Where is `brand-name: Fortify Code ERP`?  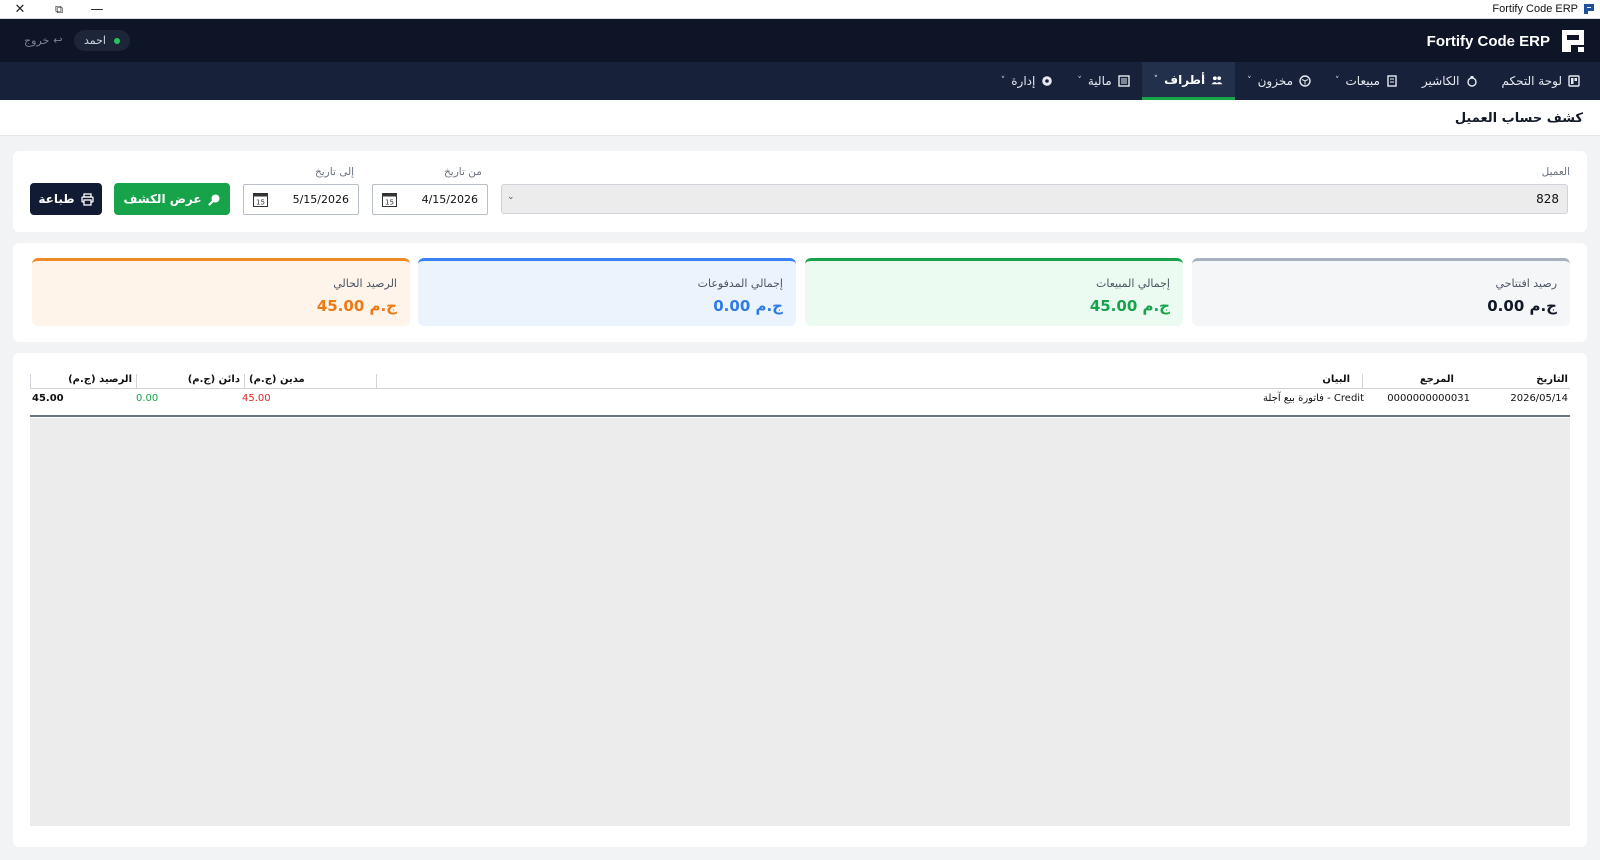
brand-name: Fortify Code ERP is located at coordinates (1488, 41).